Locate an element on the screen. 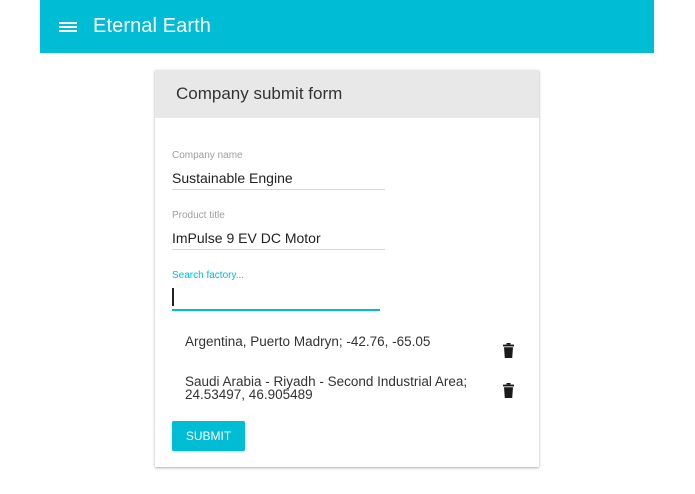 This screenshot has width=695, height=494. menu-icon is located at coordinates (68, 27).